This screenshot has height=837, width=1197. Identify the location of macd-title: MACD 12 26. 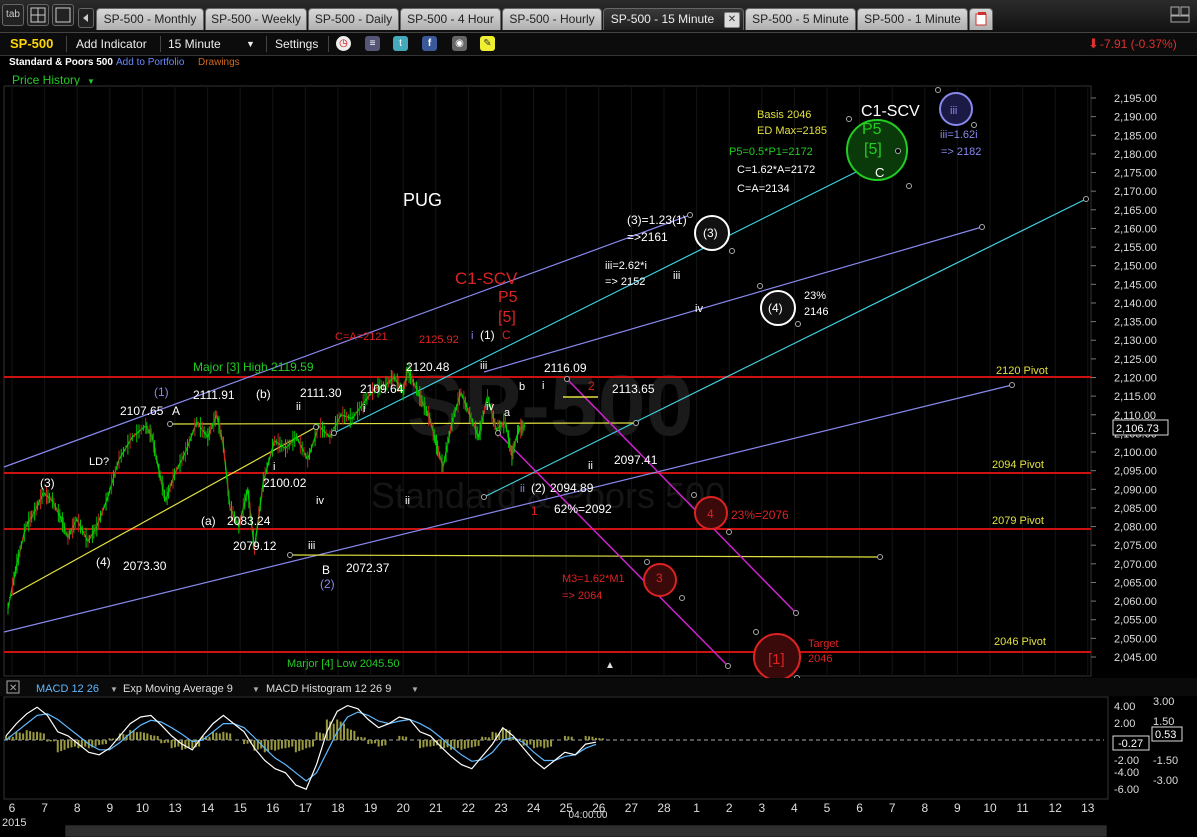
(67, 689).